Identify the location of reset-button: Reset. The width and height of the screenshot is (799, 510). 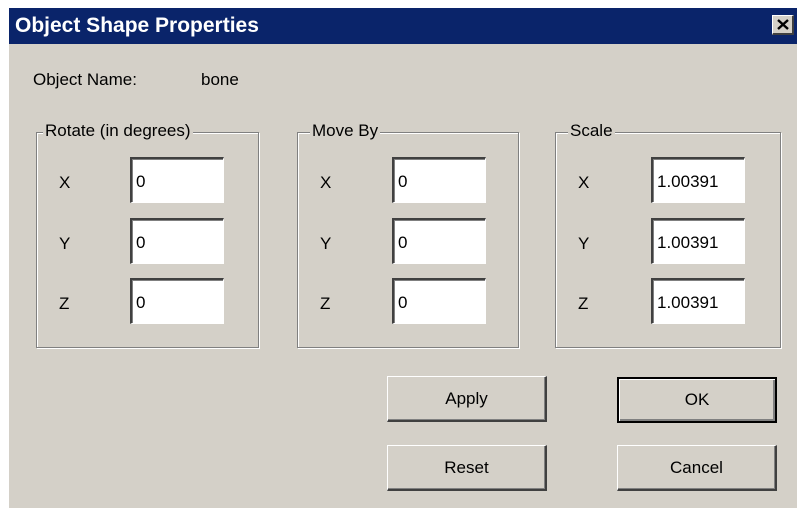
(467, 468).